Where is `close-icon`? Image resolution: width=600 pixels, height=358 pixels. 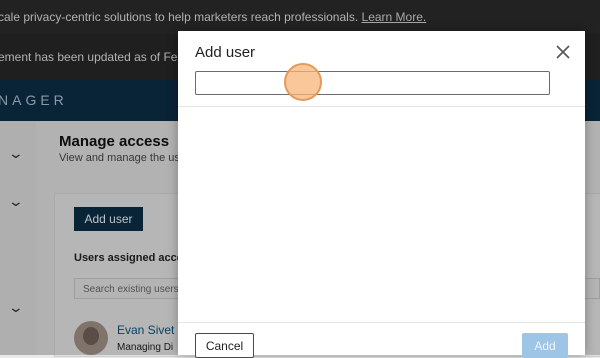 close-icon is located at coordinates (563, 52).